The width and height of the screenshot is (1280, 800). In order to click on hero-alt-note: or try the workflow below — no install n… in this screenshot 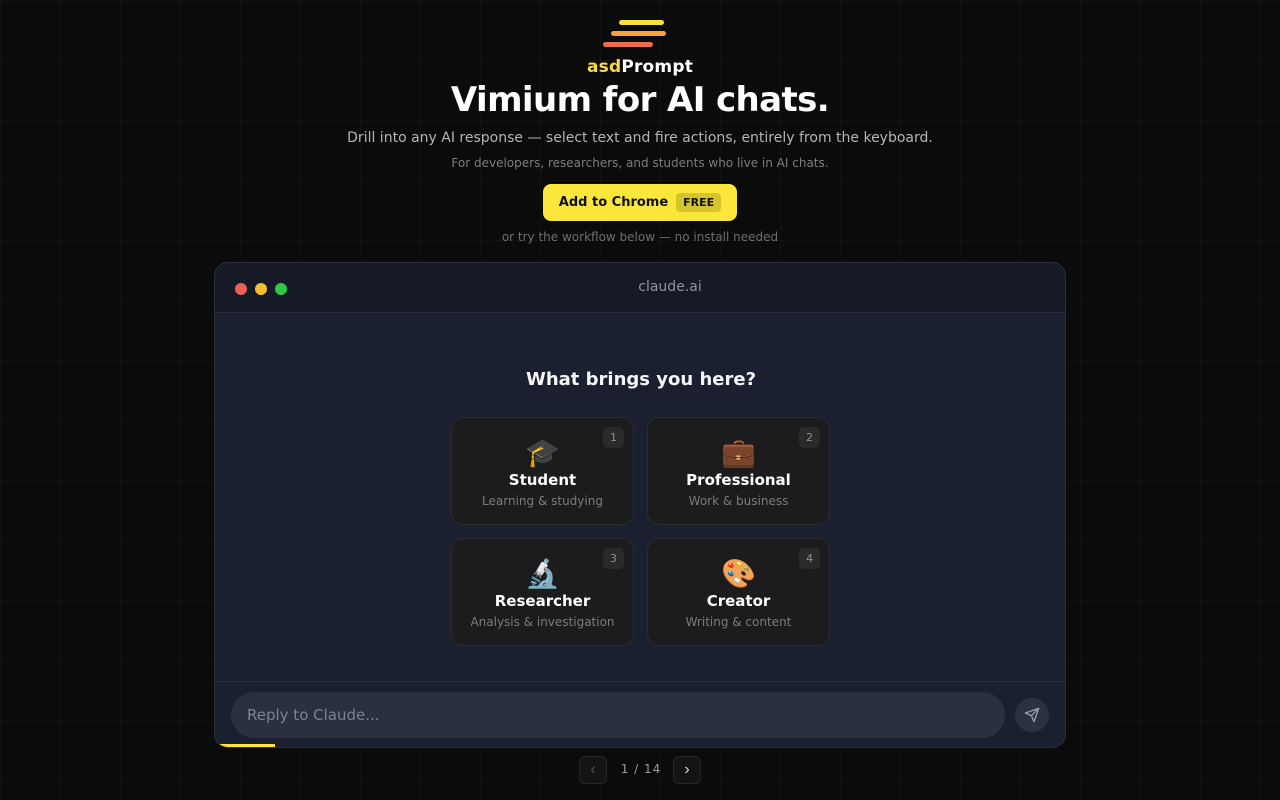, I will do `click(640, 237)`.